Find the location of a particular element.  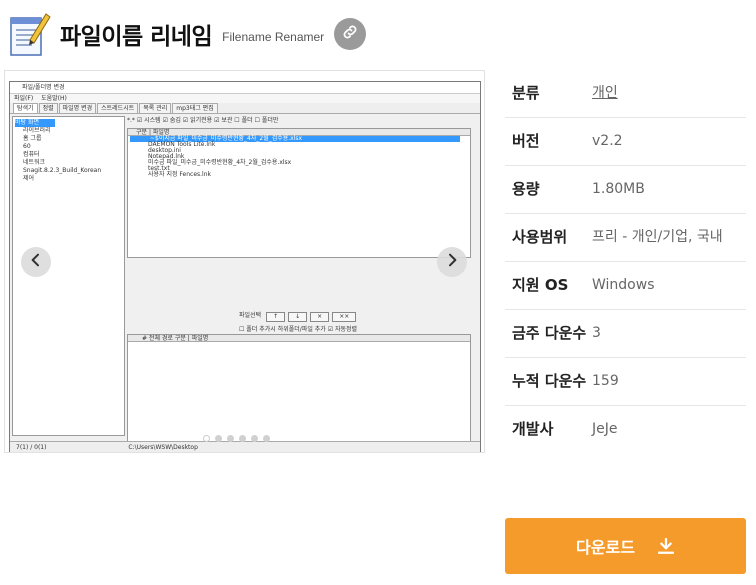

carousel-next-button is located at coordinates (452, 262).